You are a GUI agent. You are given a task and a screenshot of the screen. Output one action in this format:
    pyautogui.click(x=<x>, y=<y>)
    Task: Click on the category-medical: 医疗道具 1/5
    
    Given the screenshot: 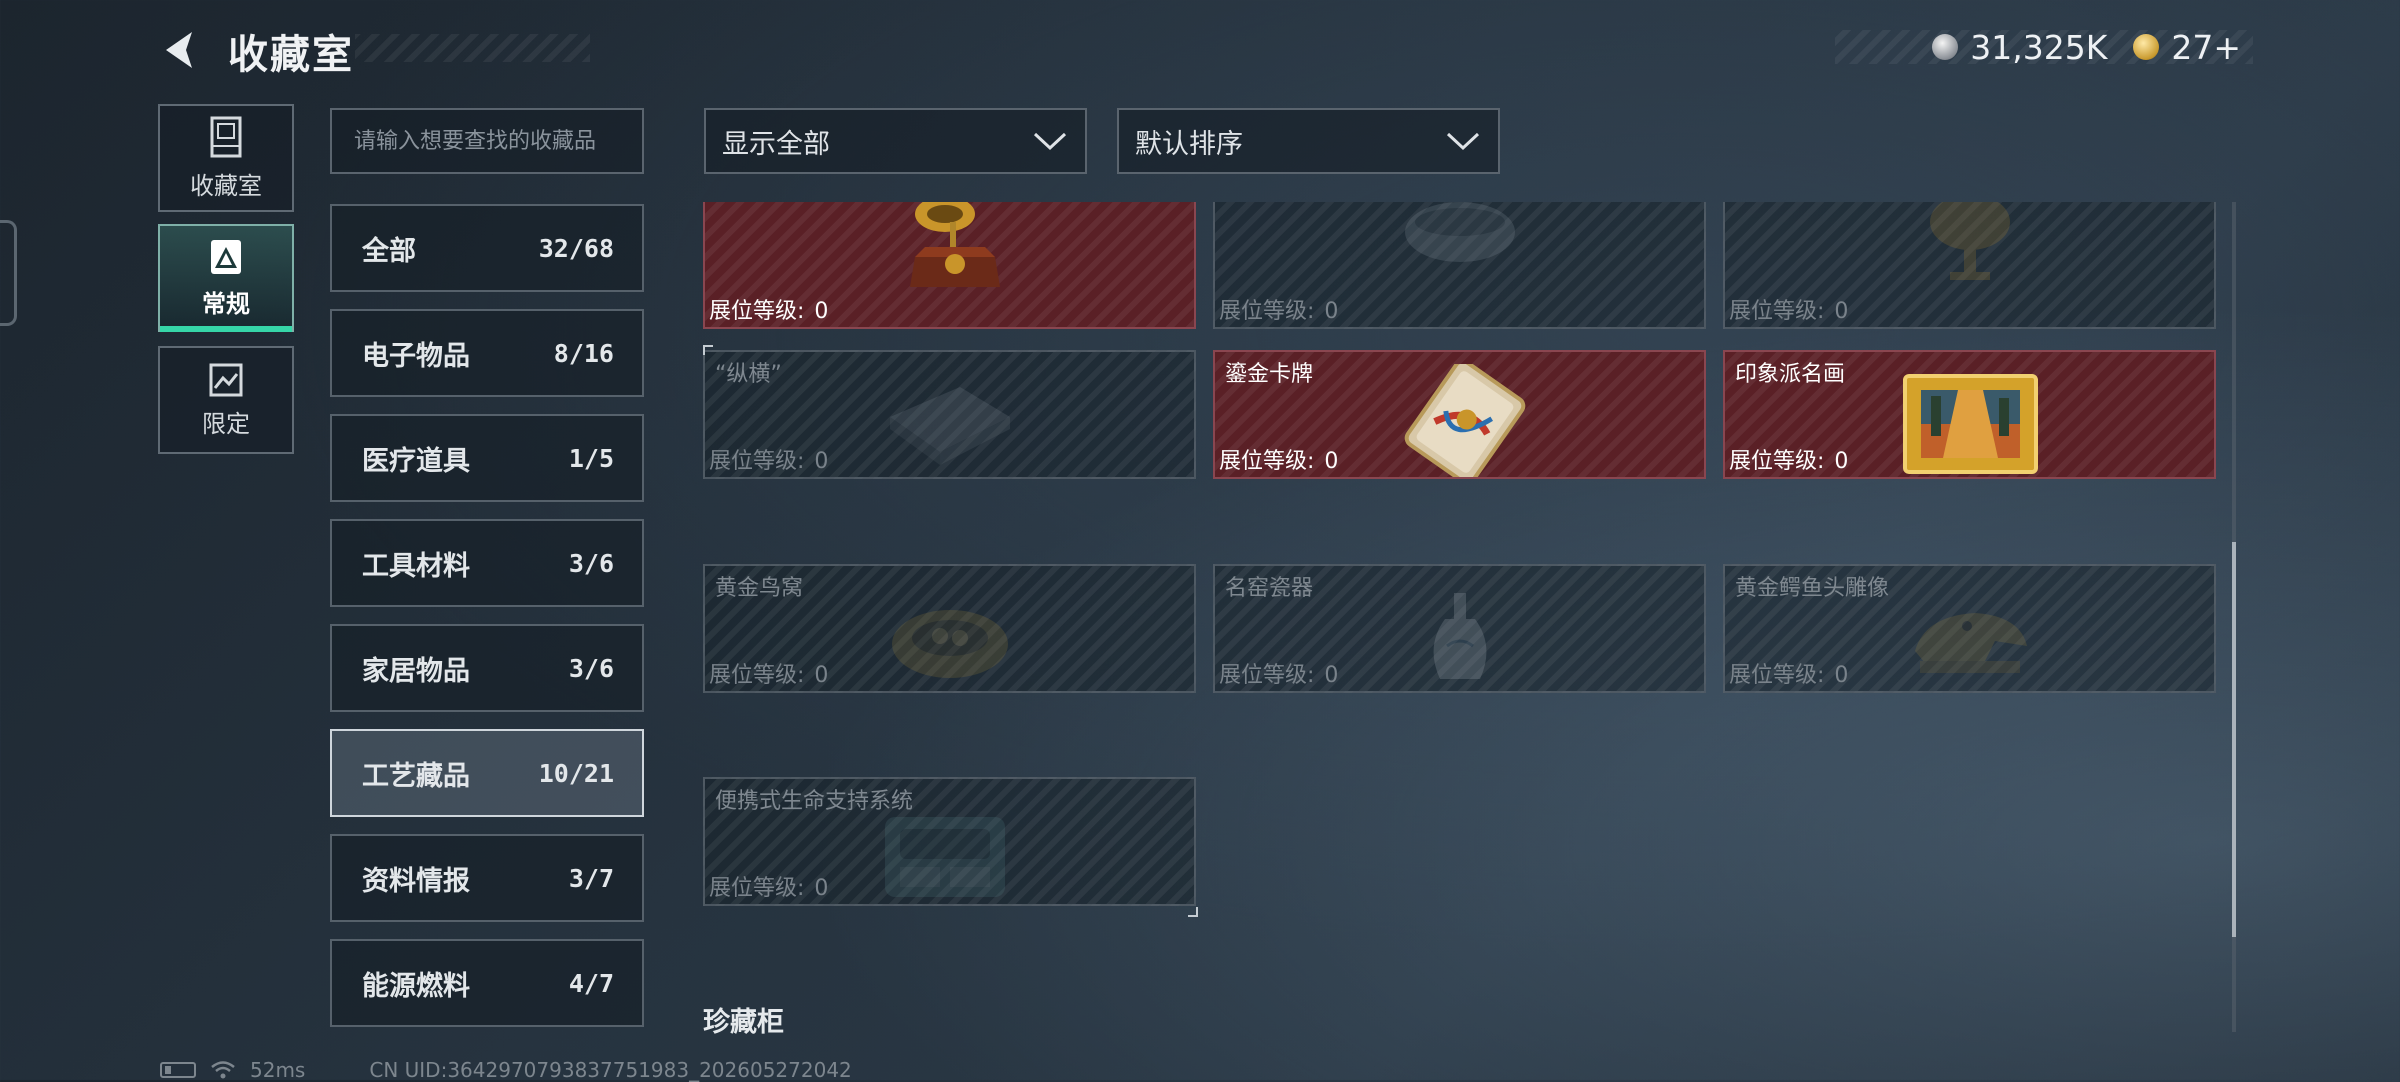 What is the action you would take?
    pyautogui.click(x=487, y=458)
    